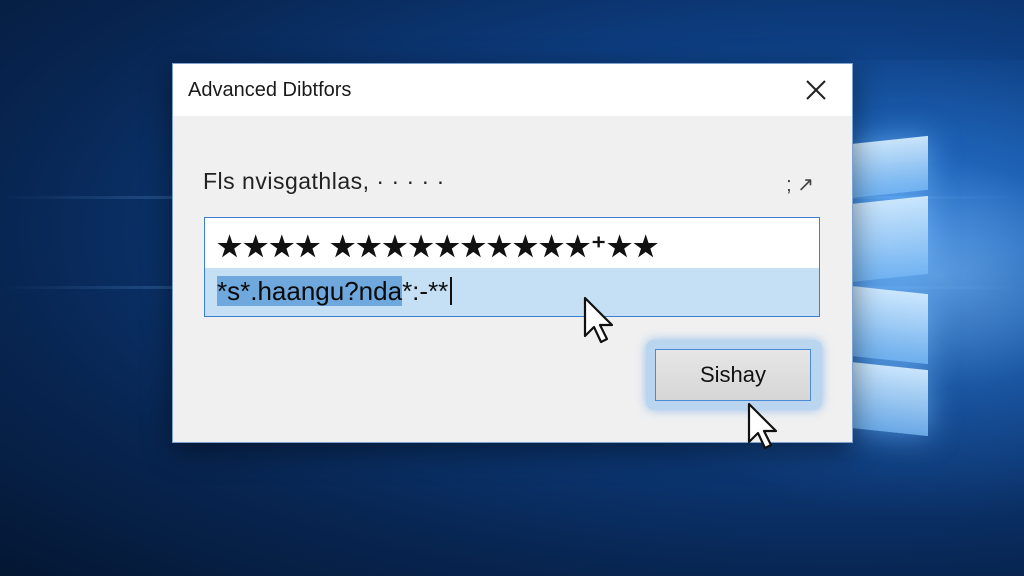  What do you see at coordinates (512, 267) in the screenshot?
I see `password-textarea: ★★★★ ★★★★★★★★★★⁺★★ *s*.haangu?nda*:-**` at bounding box center [512, 267].